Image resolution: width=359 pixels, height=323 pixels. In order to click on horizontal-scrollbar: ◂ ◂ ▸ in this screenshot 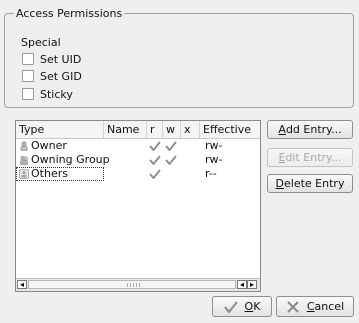, I will do `click(138, 284)`.